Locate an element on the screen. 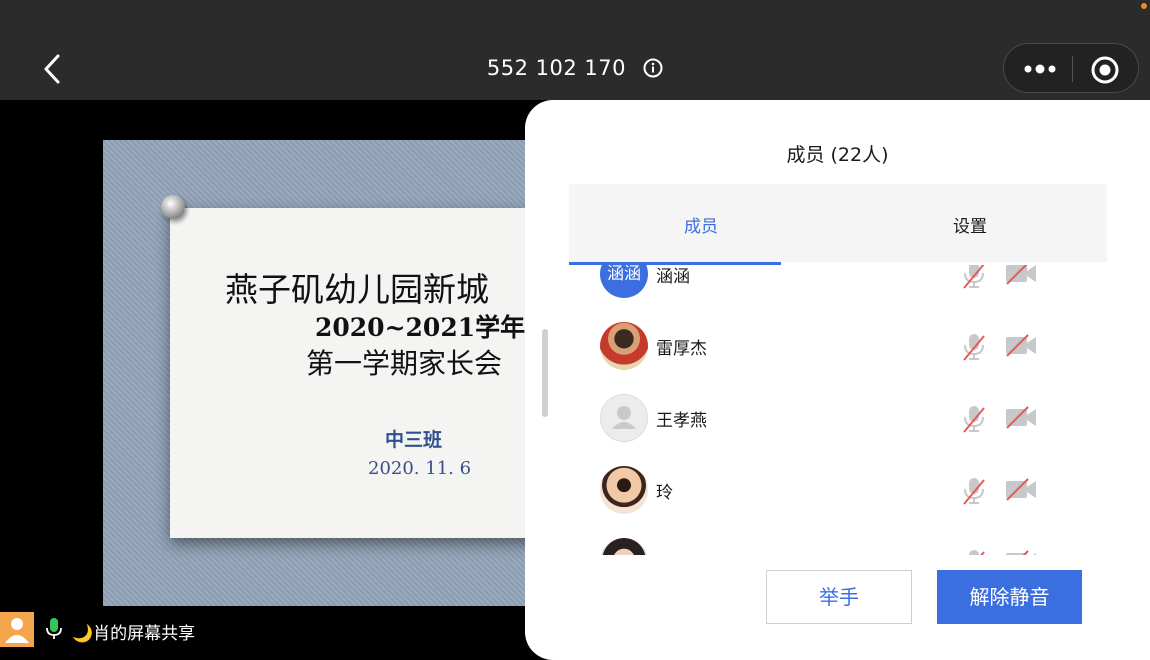  member-row is located at coordinates (838, 546).